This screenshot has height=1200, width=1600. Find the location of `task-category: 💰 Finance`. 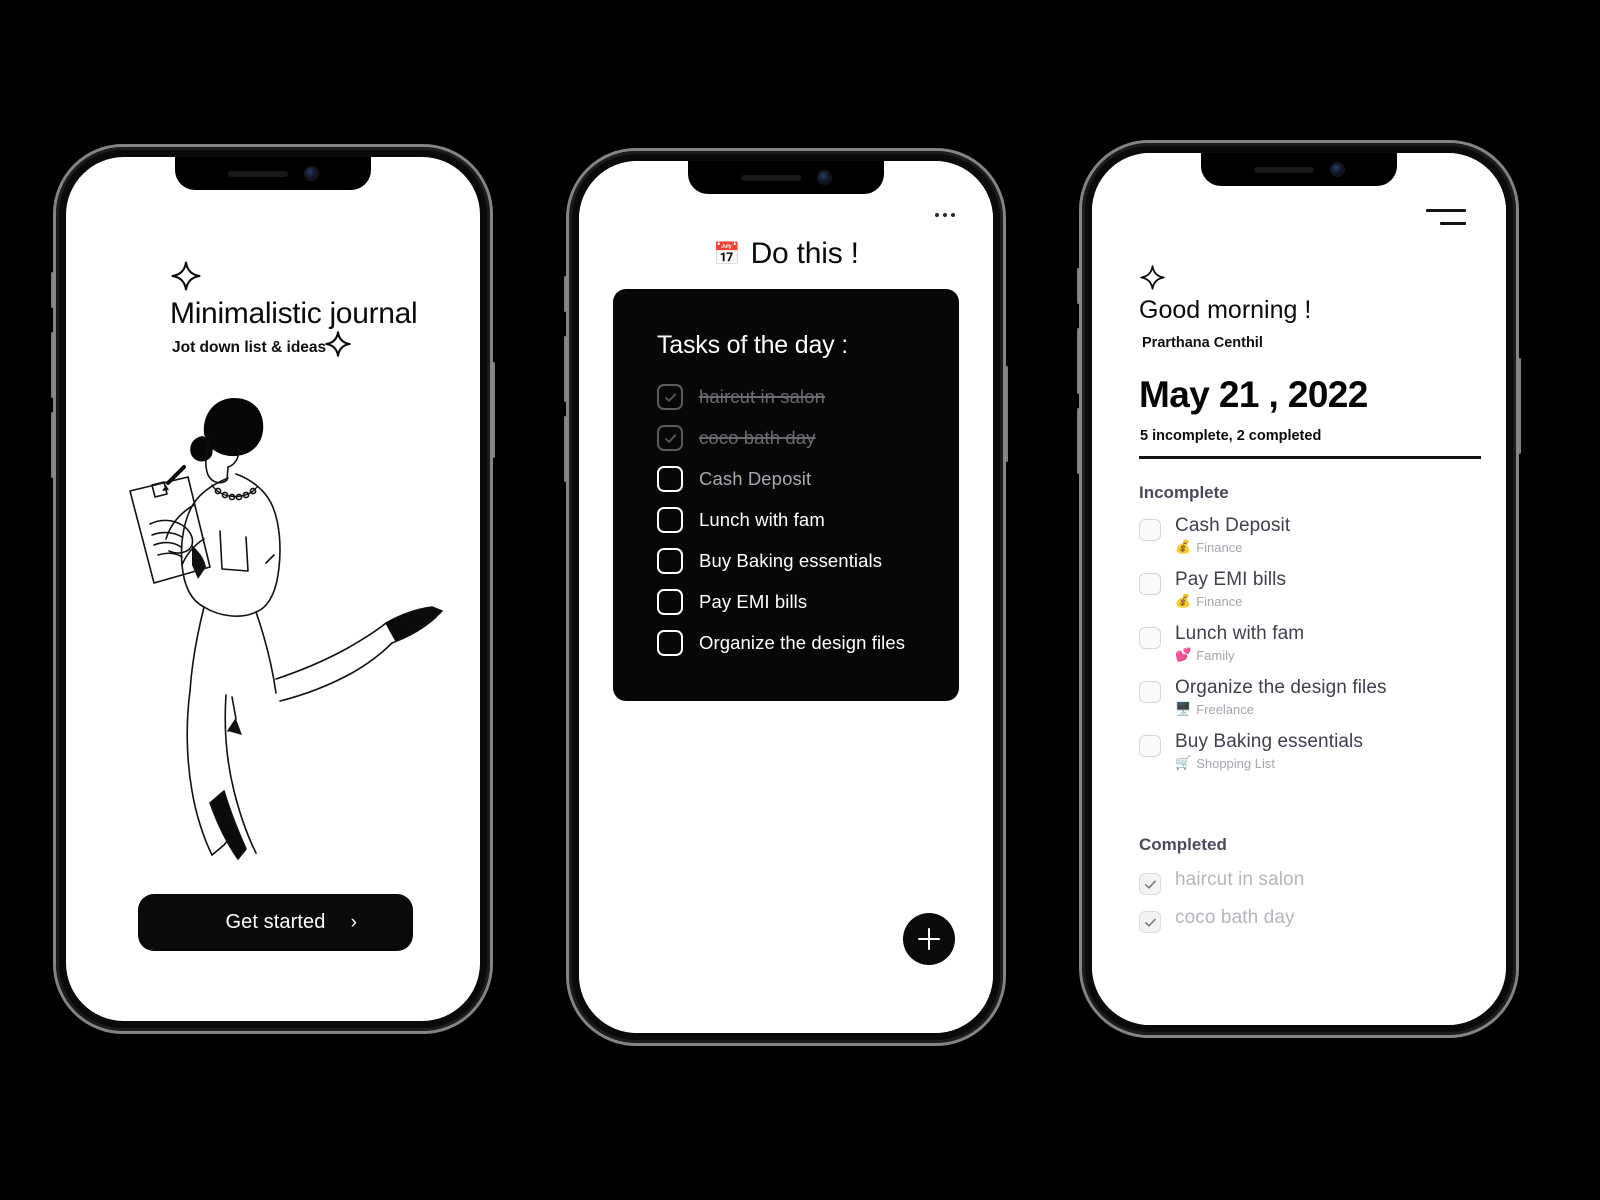

task-category: 💰 Finance is located at coordinates (1230, 601).